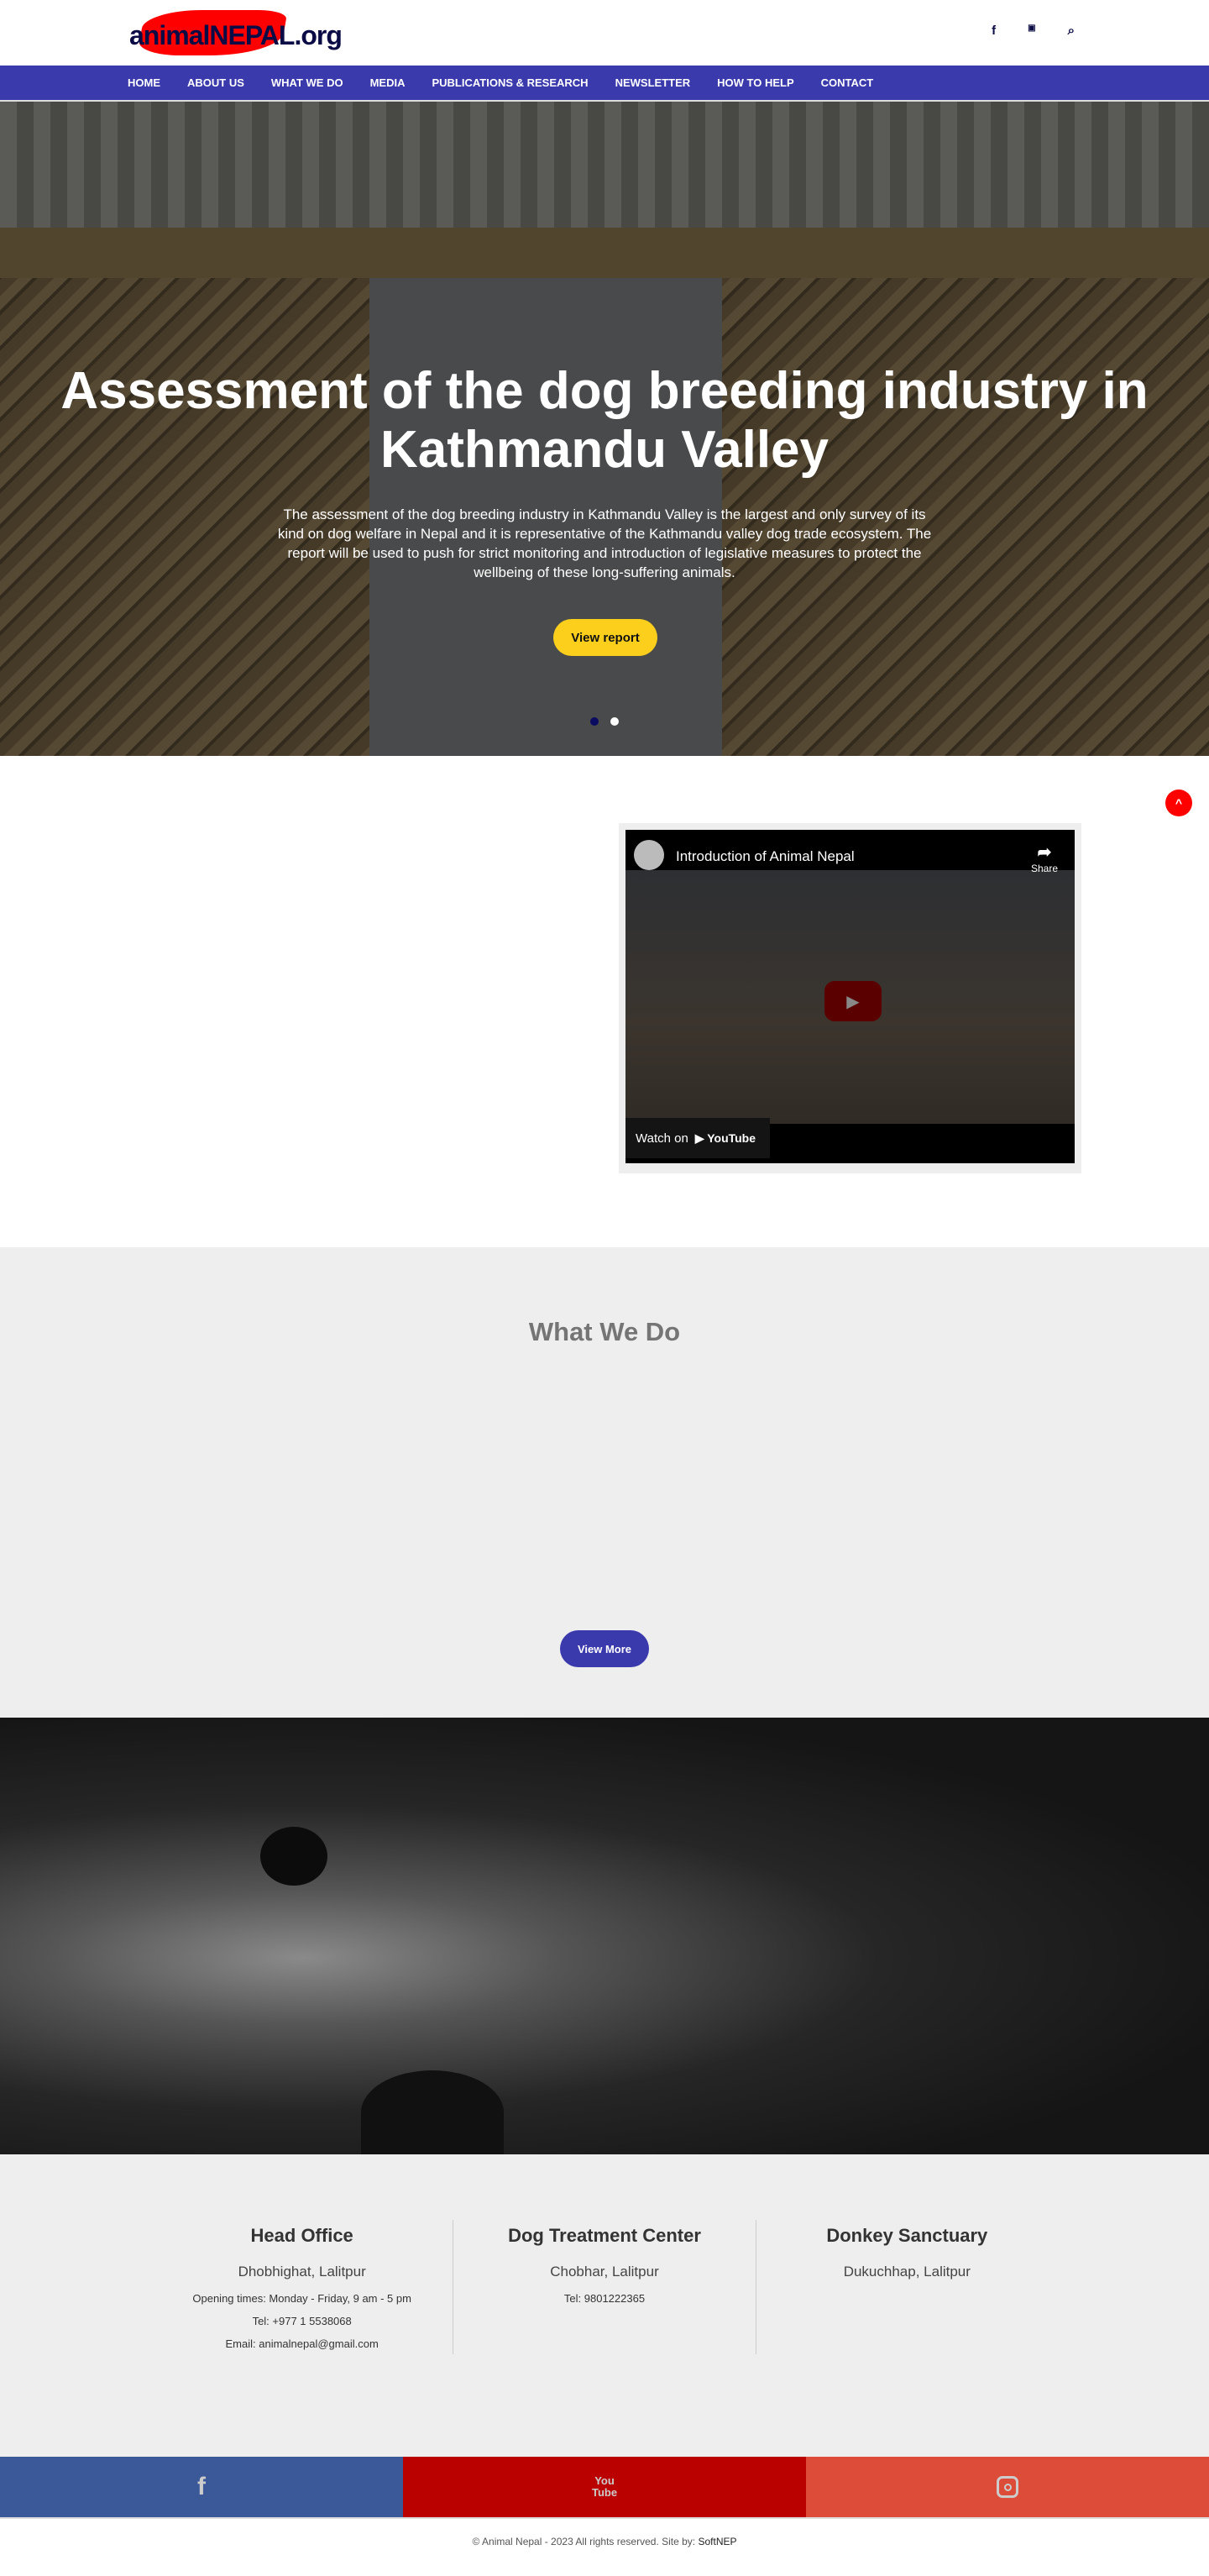 The height and width of the screenshot is (2576, 1209). Describe the element at coordinates (307, 82) in the screenshot. I see `nav-what-we-do: WHAT WE DO` at that location.